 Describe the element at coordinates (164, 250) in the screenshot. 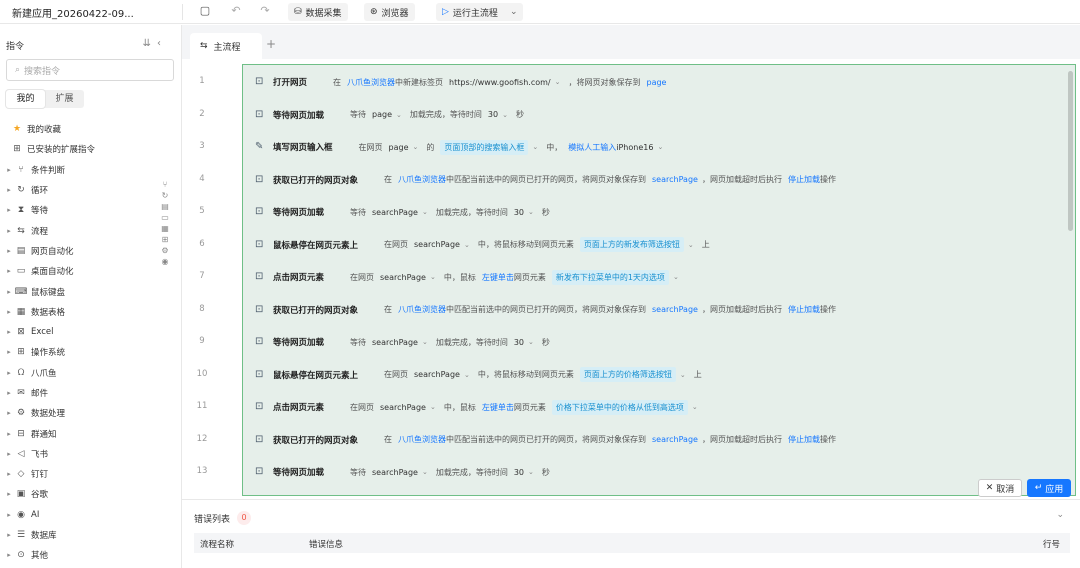

I see `data-process-icon: ⚙` at that location.